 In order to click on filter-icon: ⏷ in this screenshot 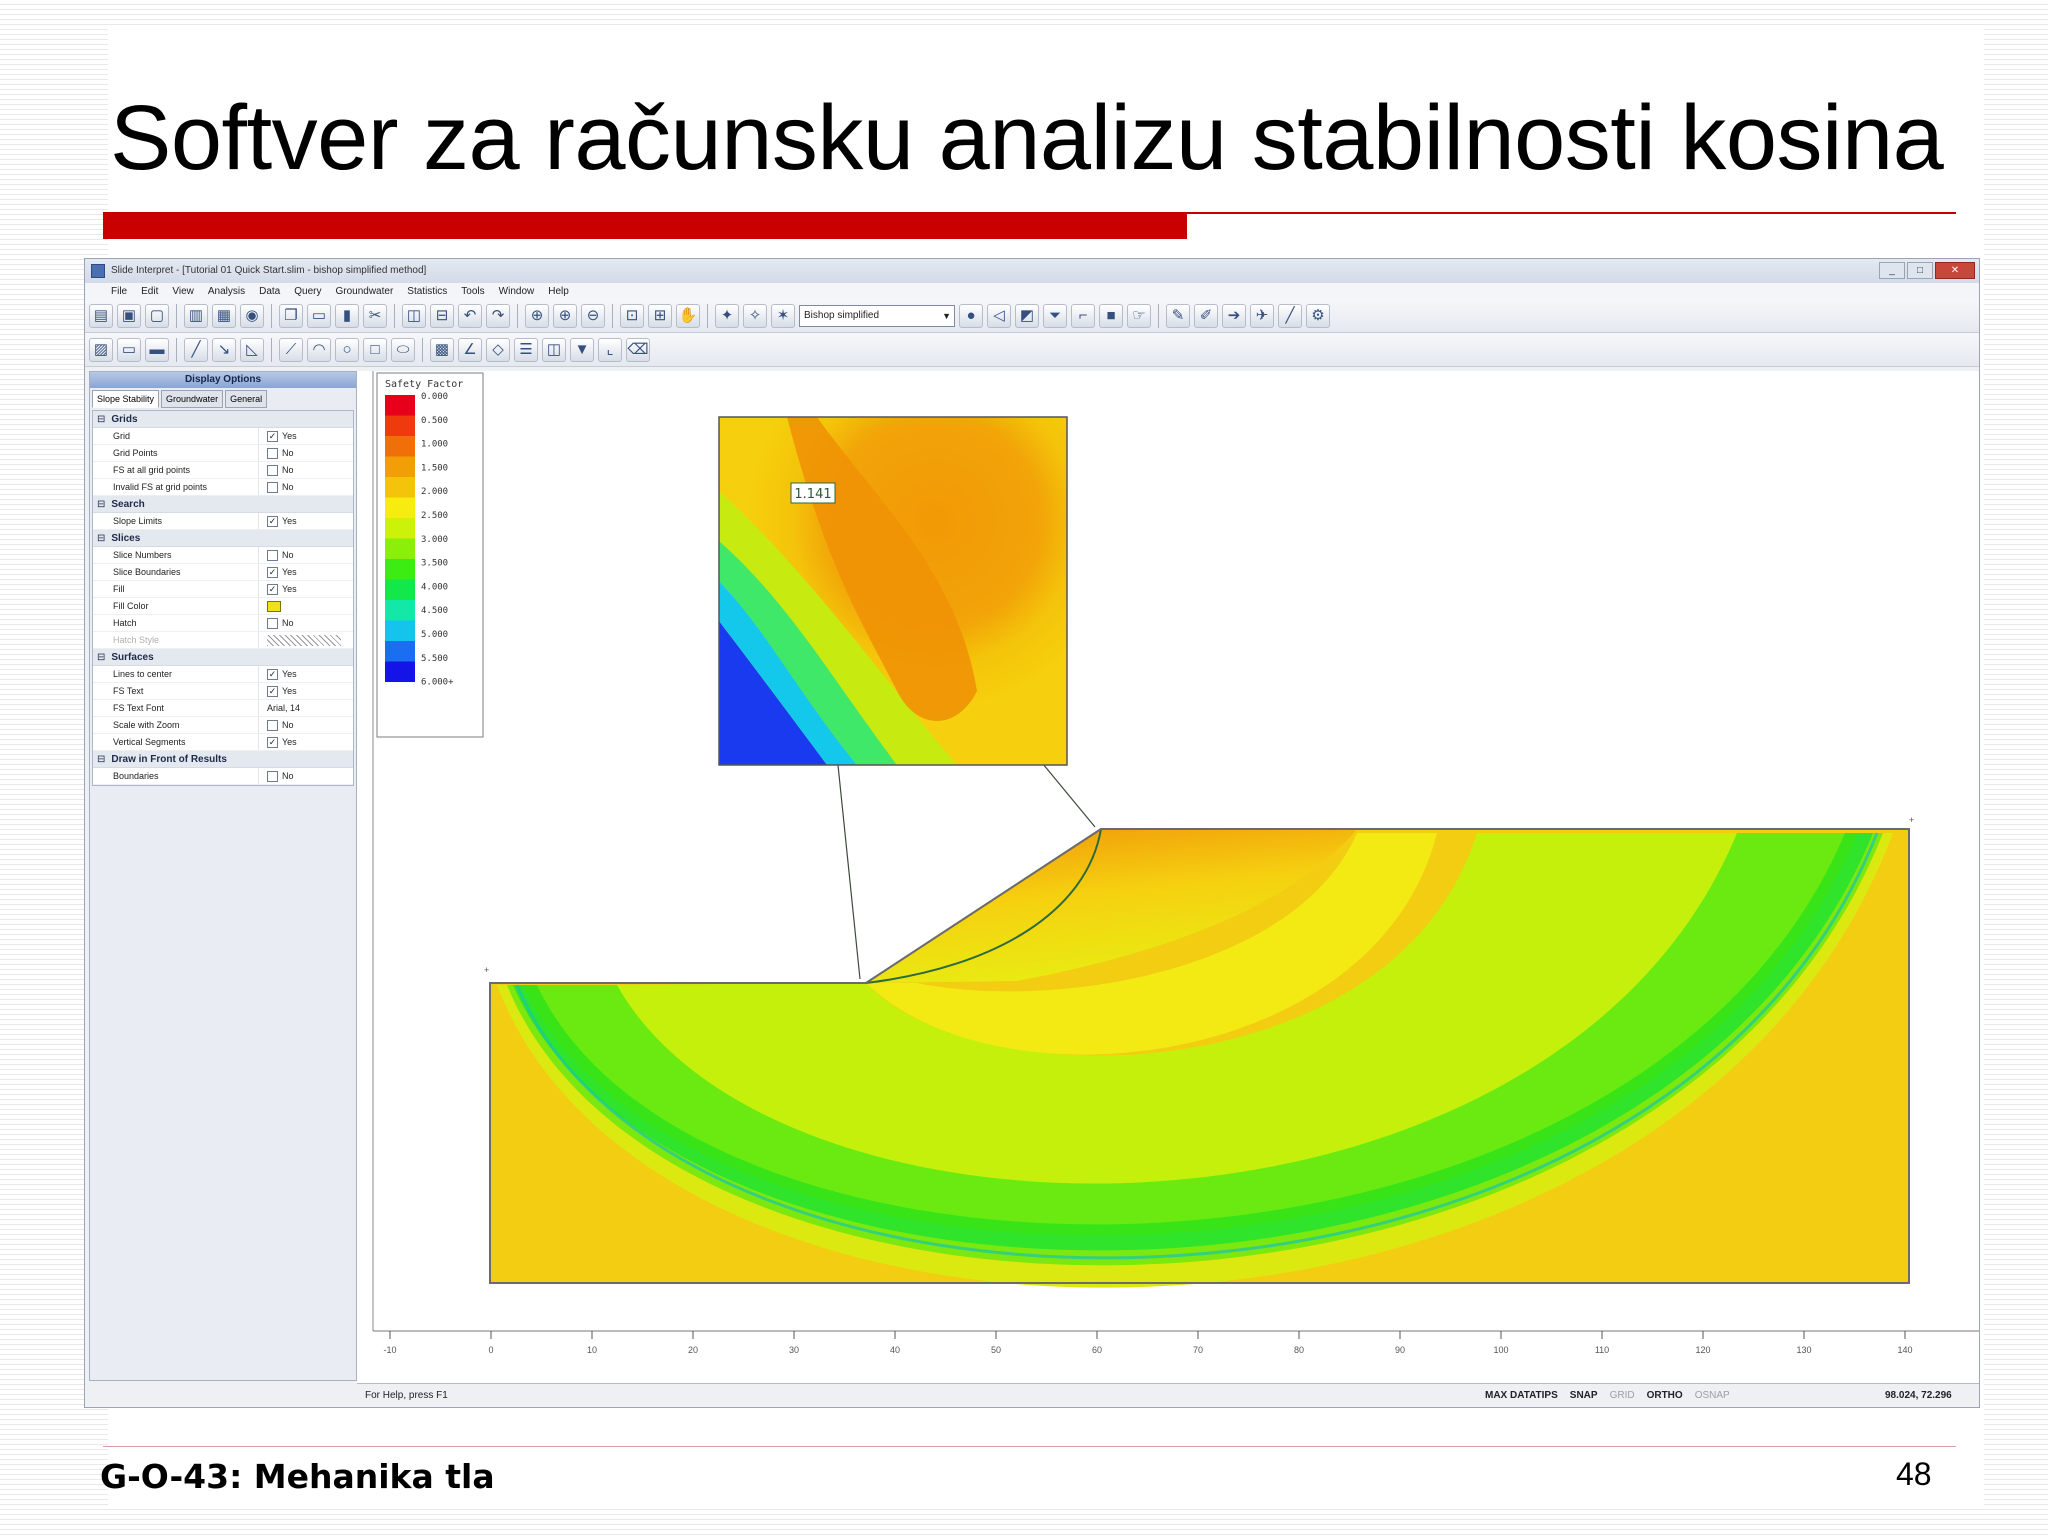, I will do `click(1055, 315)`.